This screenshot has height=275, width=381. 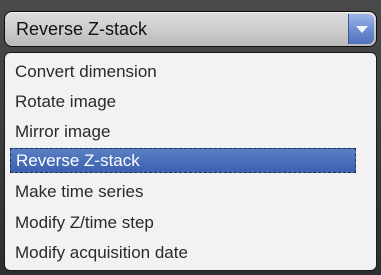 I want to click on combo-selected-value: Reverse Z-stack, so click(x=82, y=29).